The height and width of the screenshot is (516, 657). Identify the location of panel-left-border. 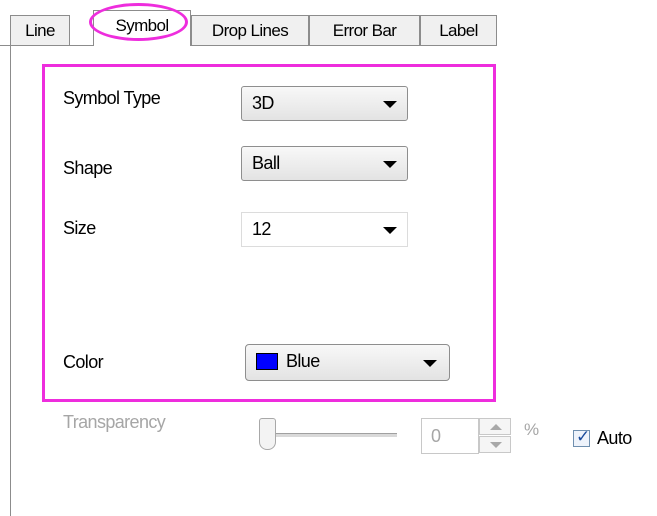
(10, 280).